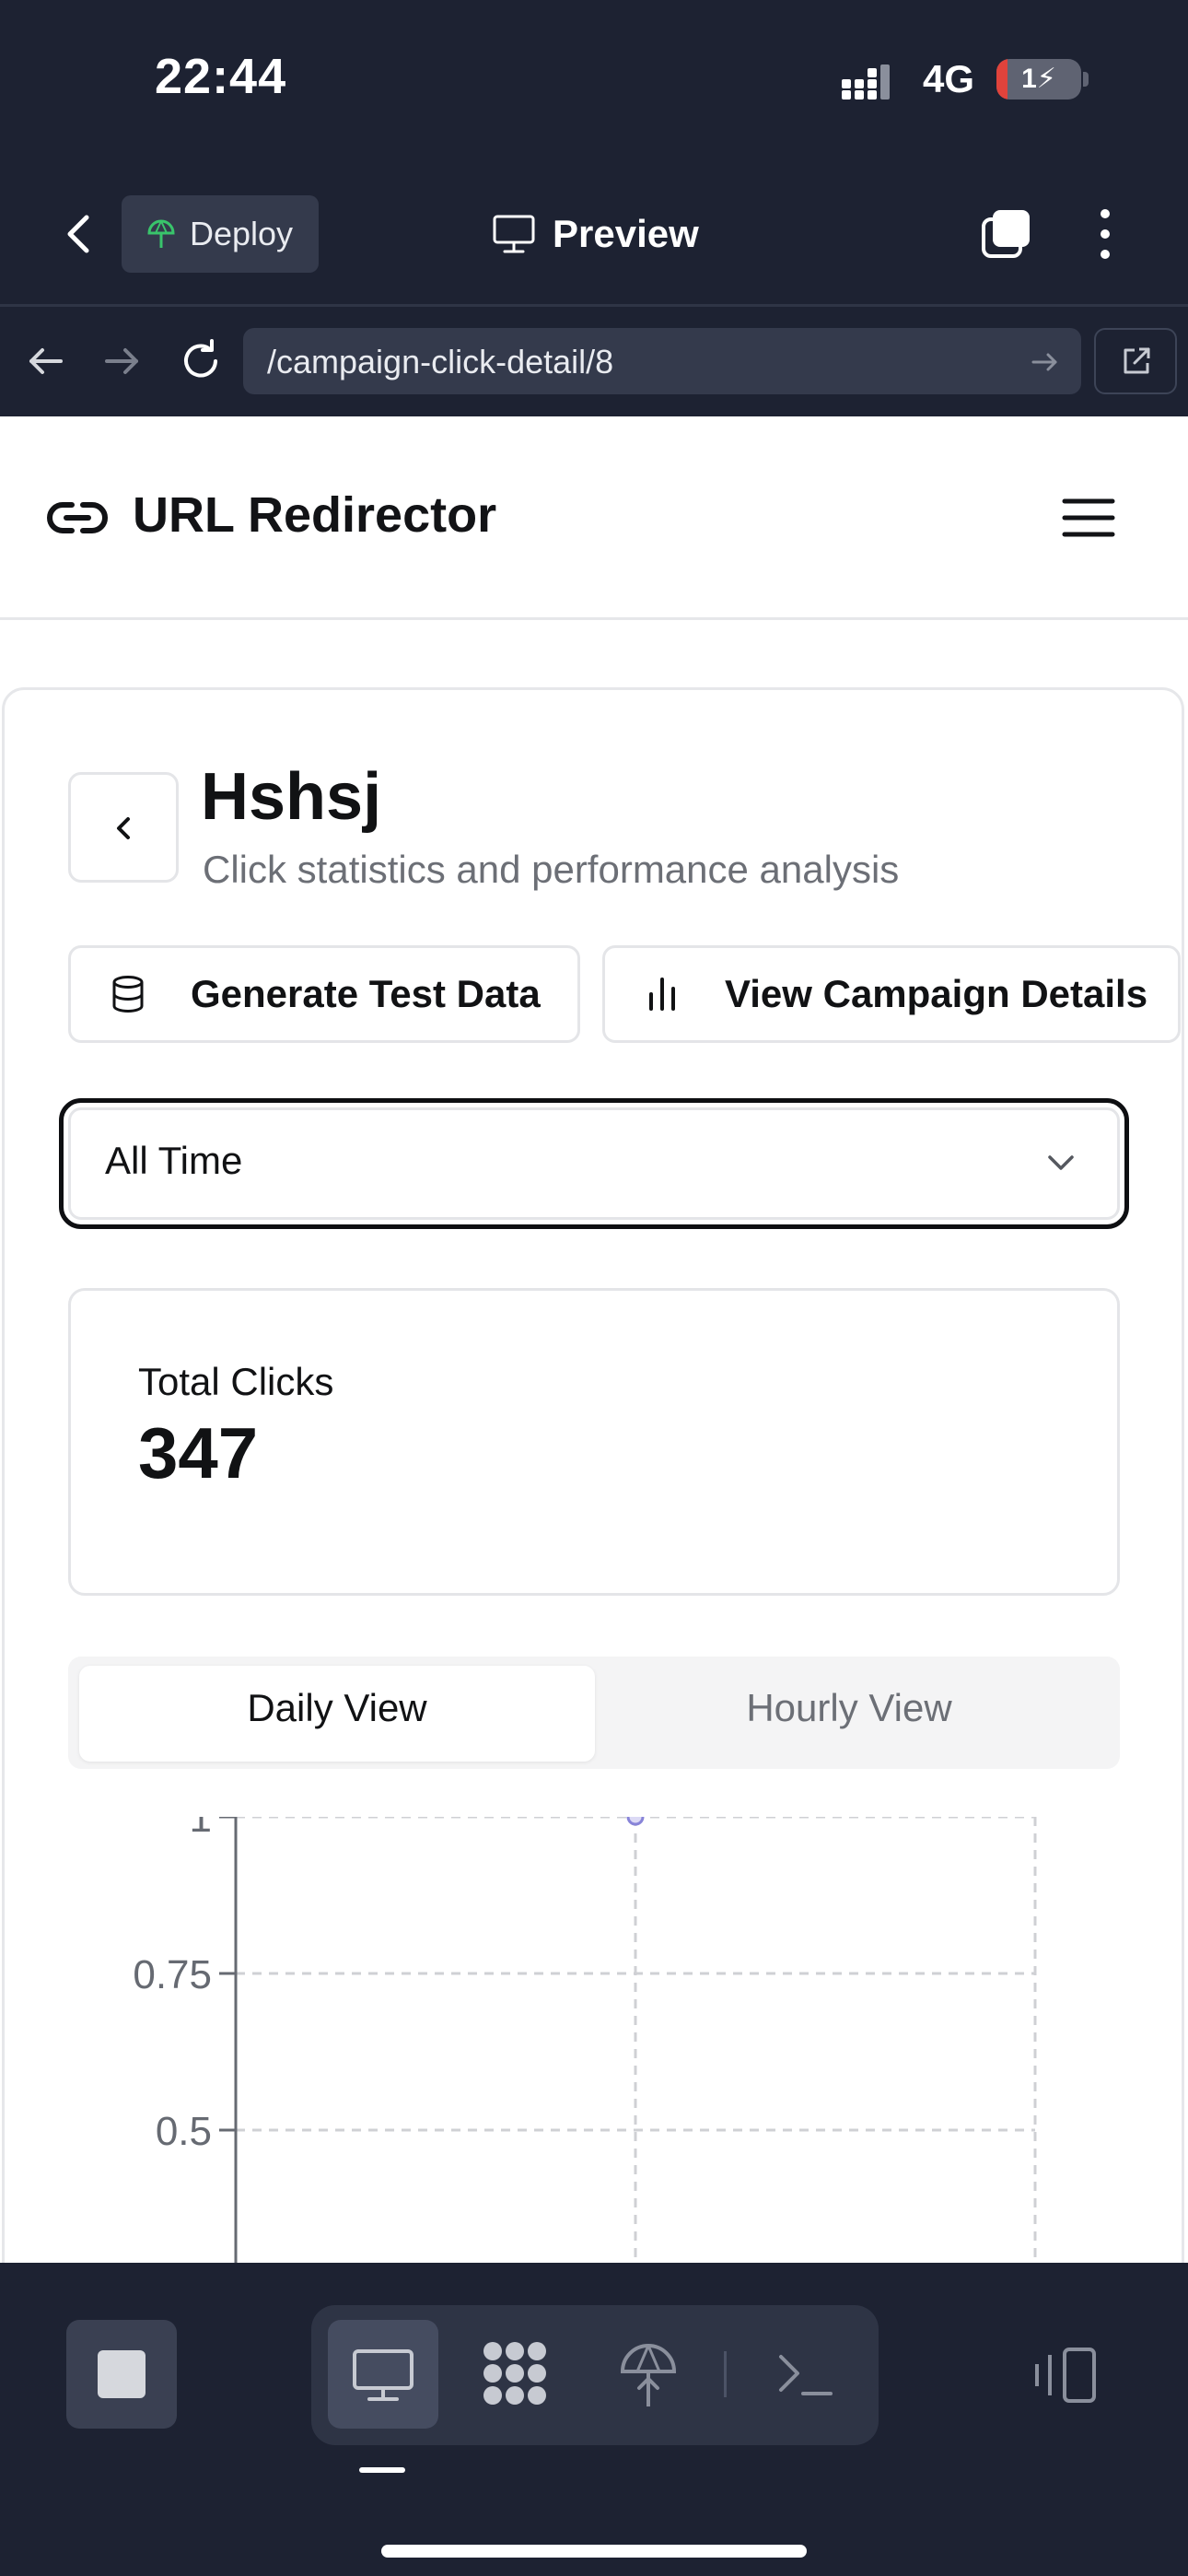 The height and width of the screenshot is (2576, 1188). I want to click on stop-icon, so click(122, 2374).